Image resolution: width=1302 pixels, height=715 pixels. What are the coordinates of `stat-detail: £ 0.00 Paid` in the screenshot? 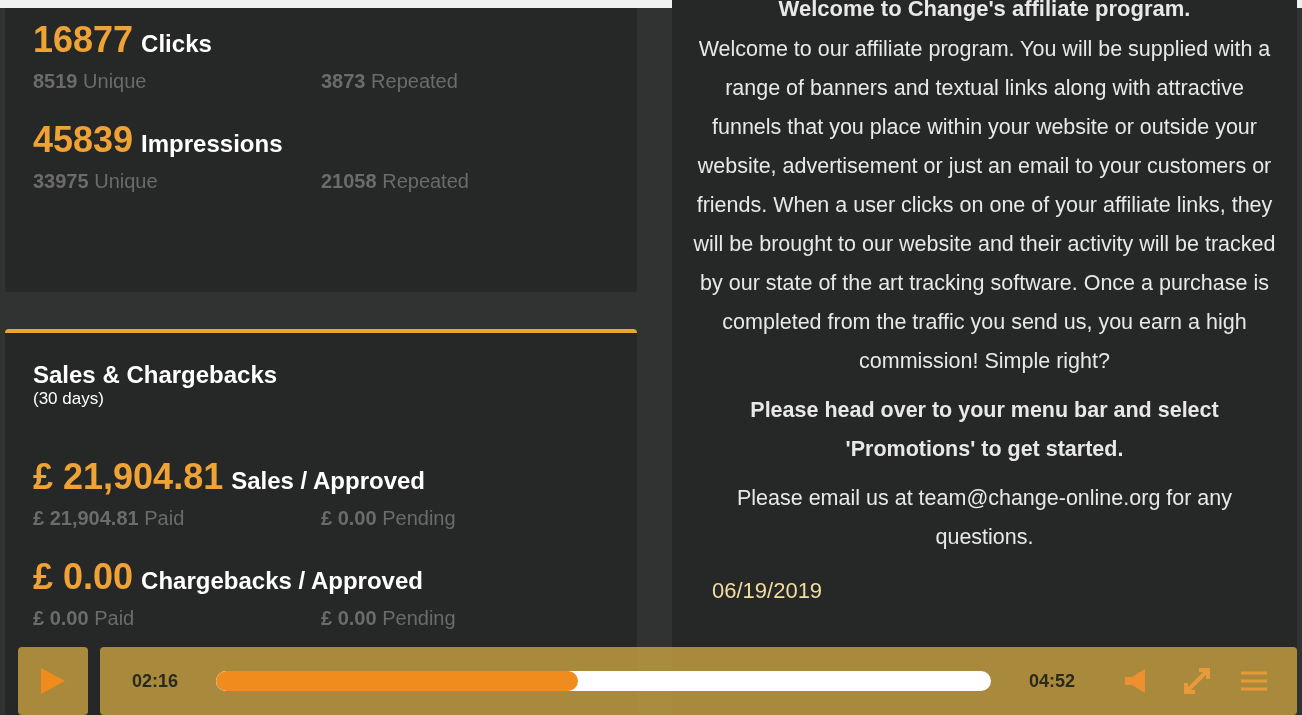 It's located at (84, 618).